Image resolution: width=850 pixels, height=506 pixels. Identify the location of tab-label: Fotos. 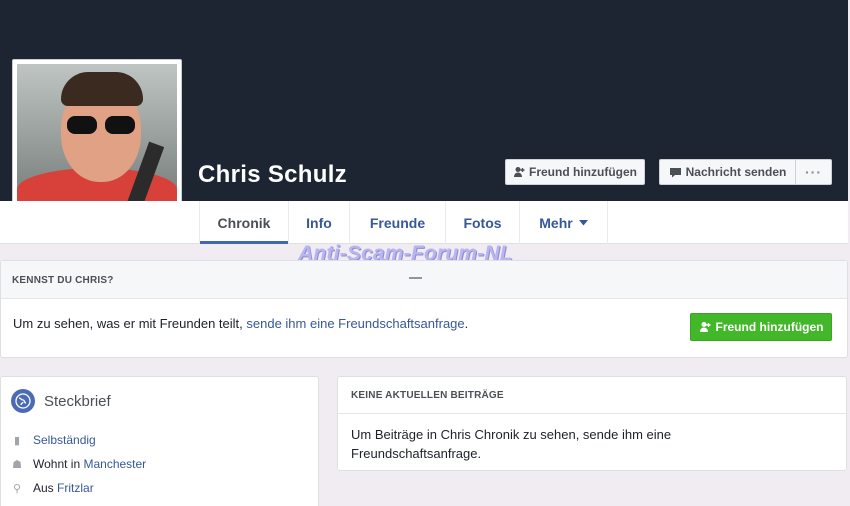
(482, 222).